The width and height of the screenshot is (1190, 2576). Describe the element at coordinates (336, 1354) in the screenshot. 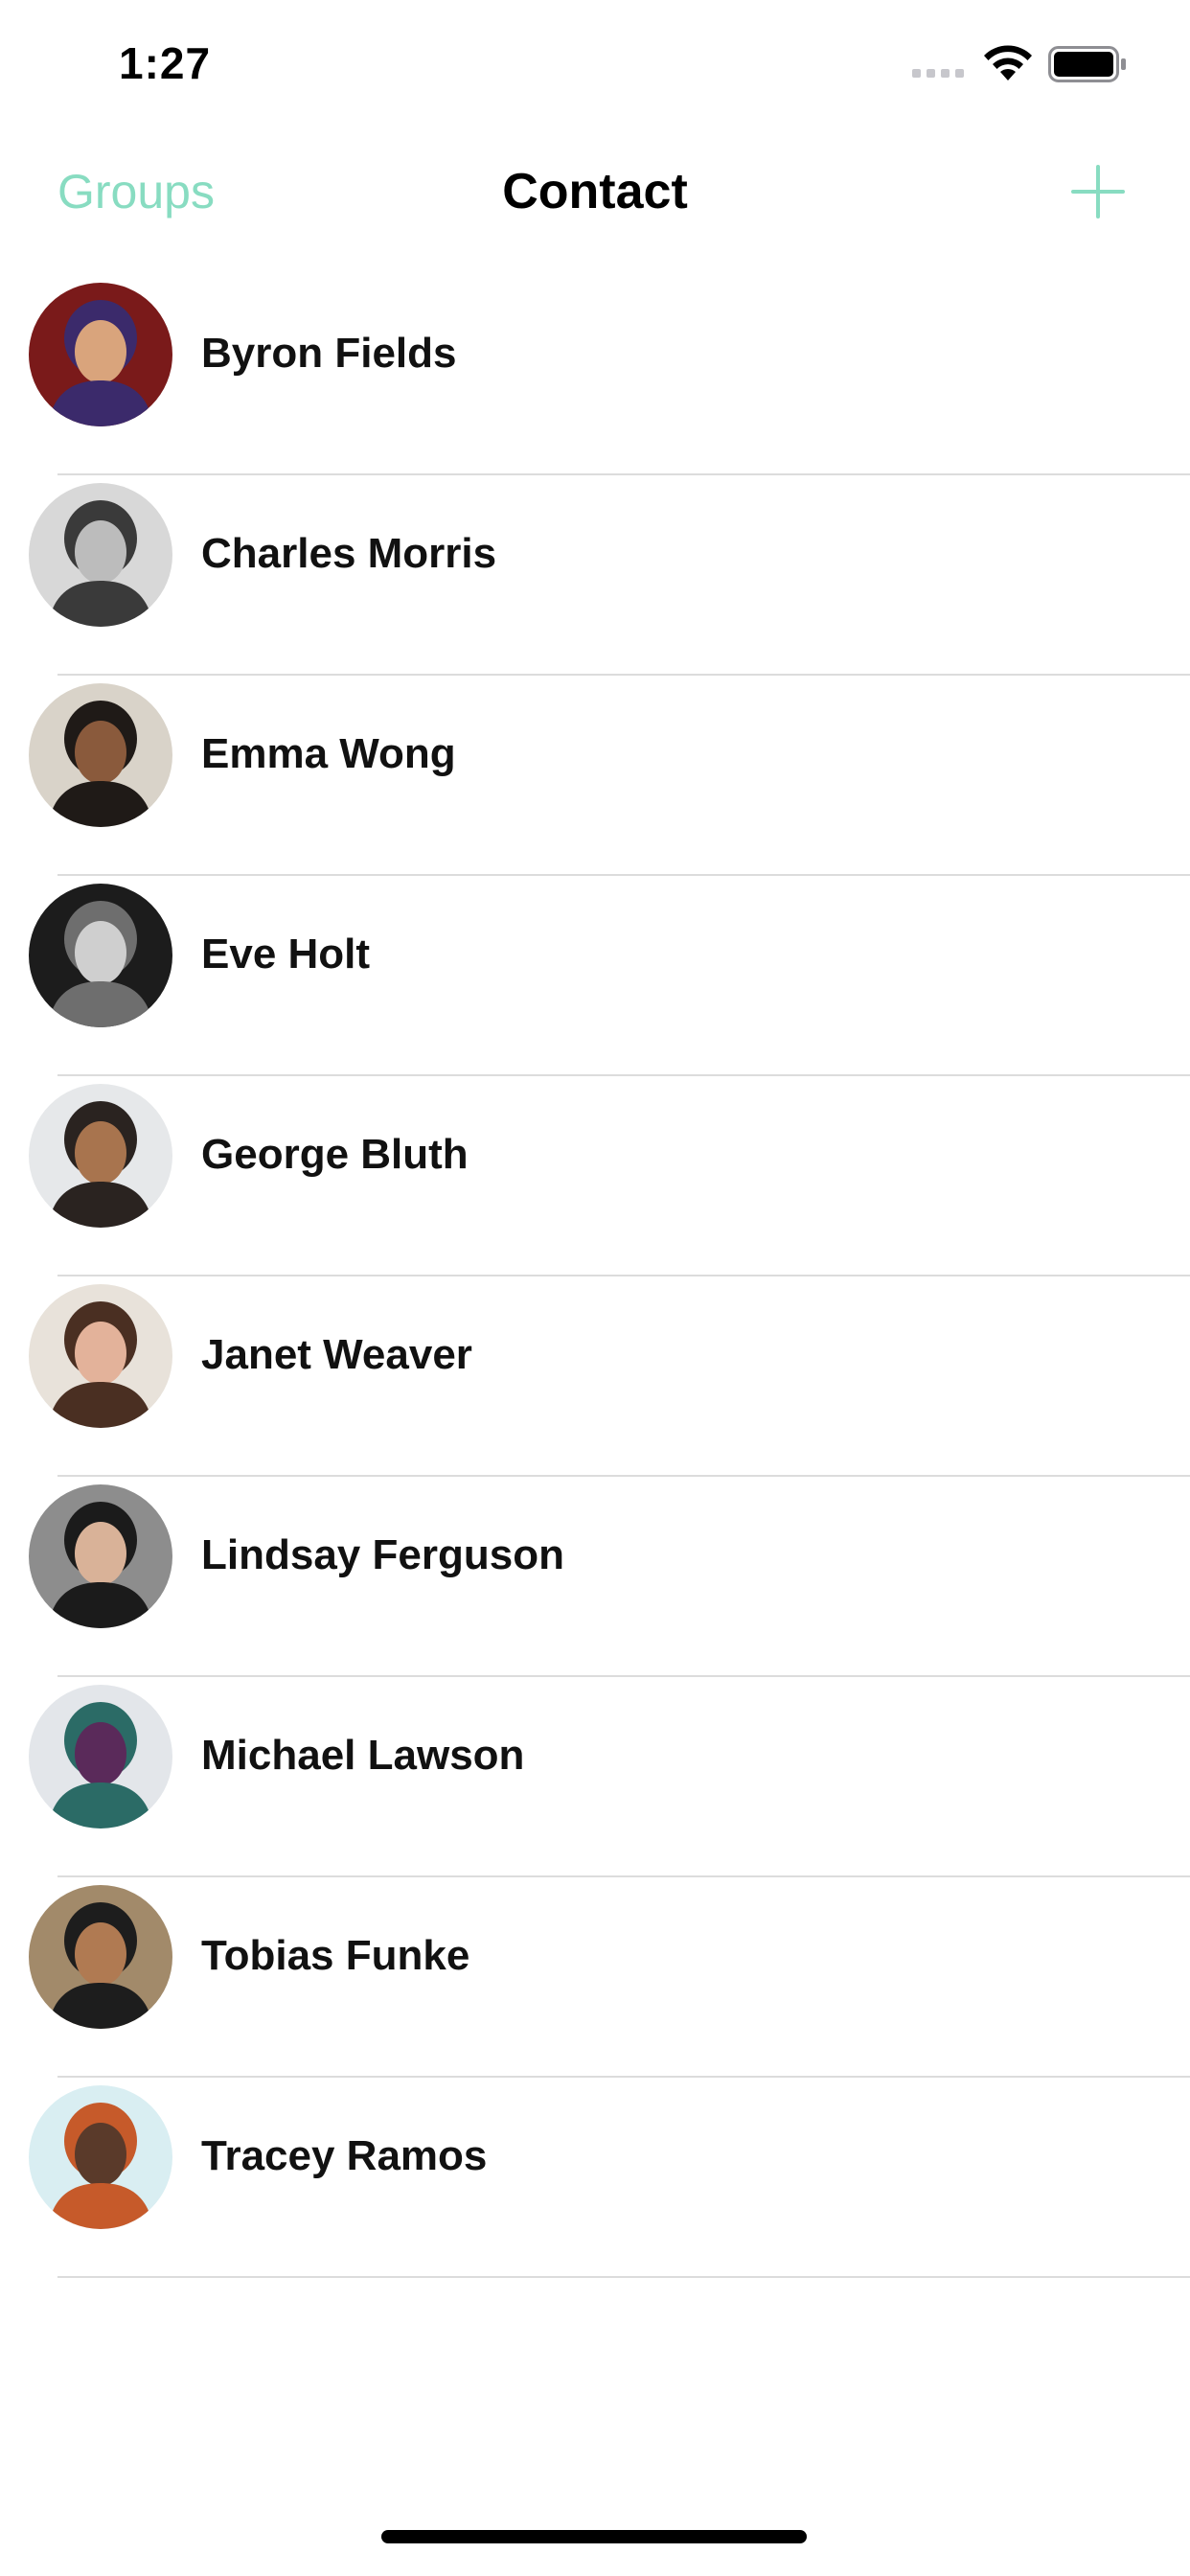

I see `contact-name: Janet Weaver` at that location.